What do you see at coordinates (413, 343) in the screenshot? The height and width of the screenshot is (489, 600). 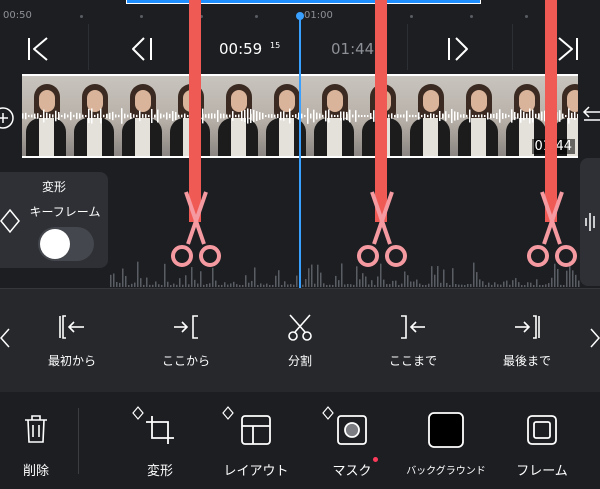 I see `split-tool-to-here: ここまで` at bounding box center [413, 343].